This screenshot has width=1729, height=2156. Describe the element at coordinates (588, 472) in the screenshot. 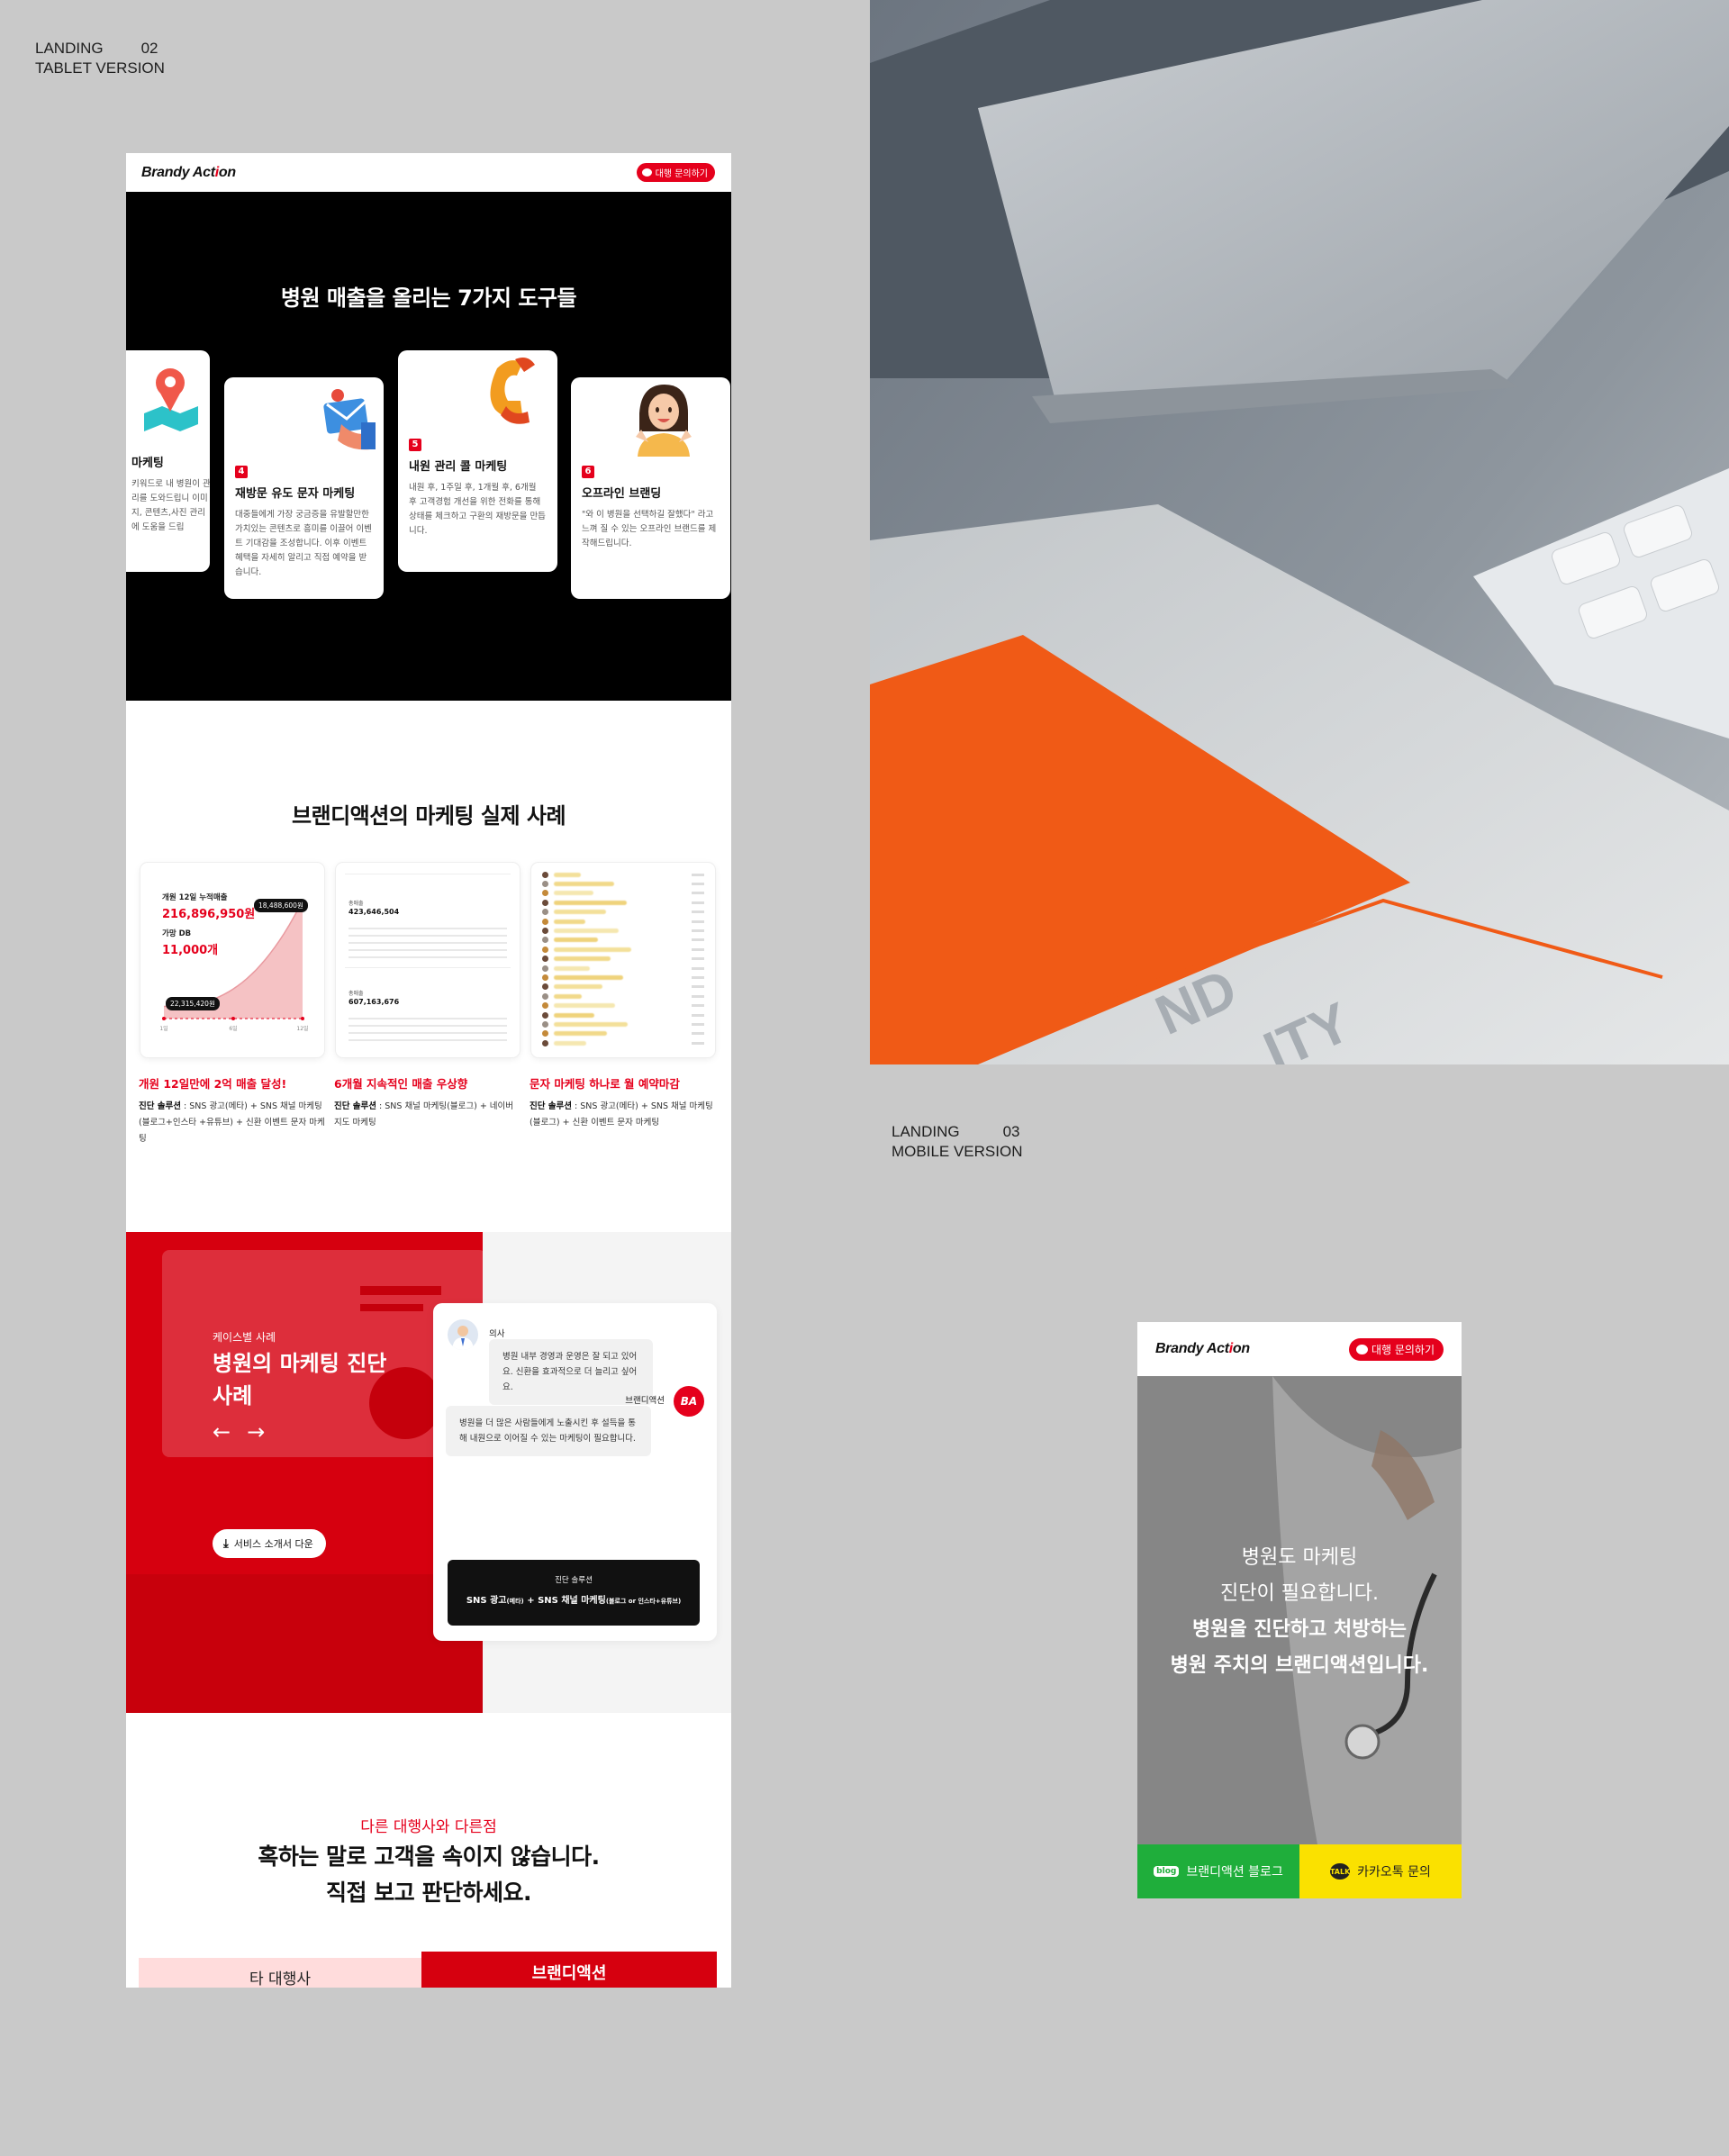

I see `tool-number-badge: 6` at that location.